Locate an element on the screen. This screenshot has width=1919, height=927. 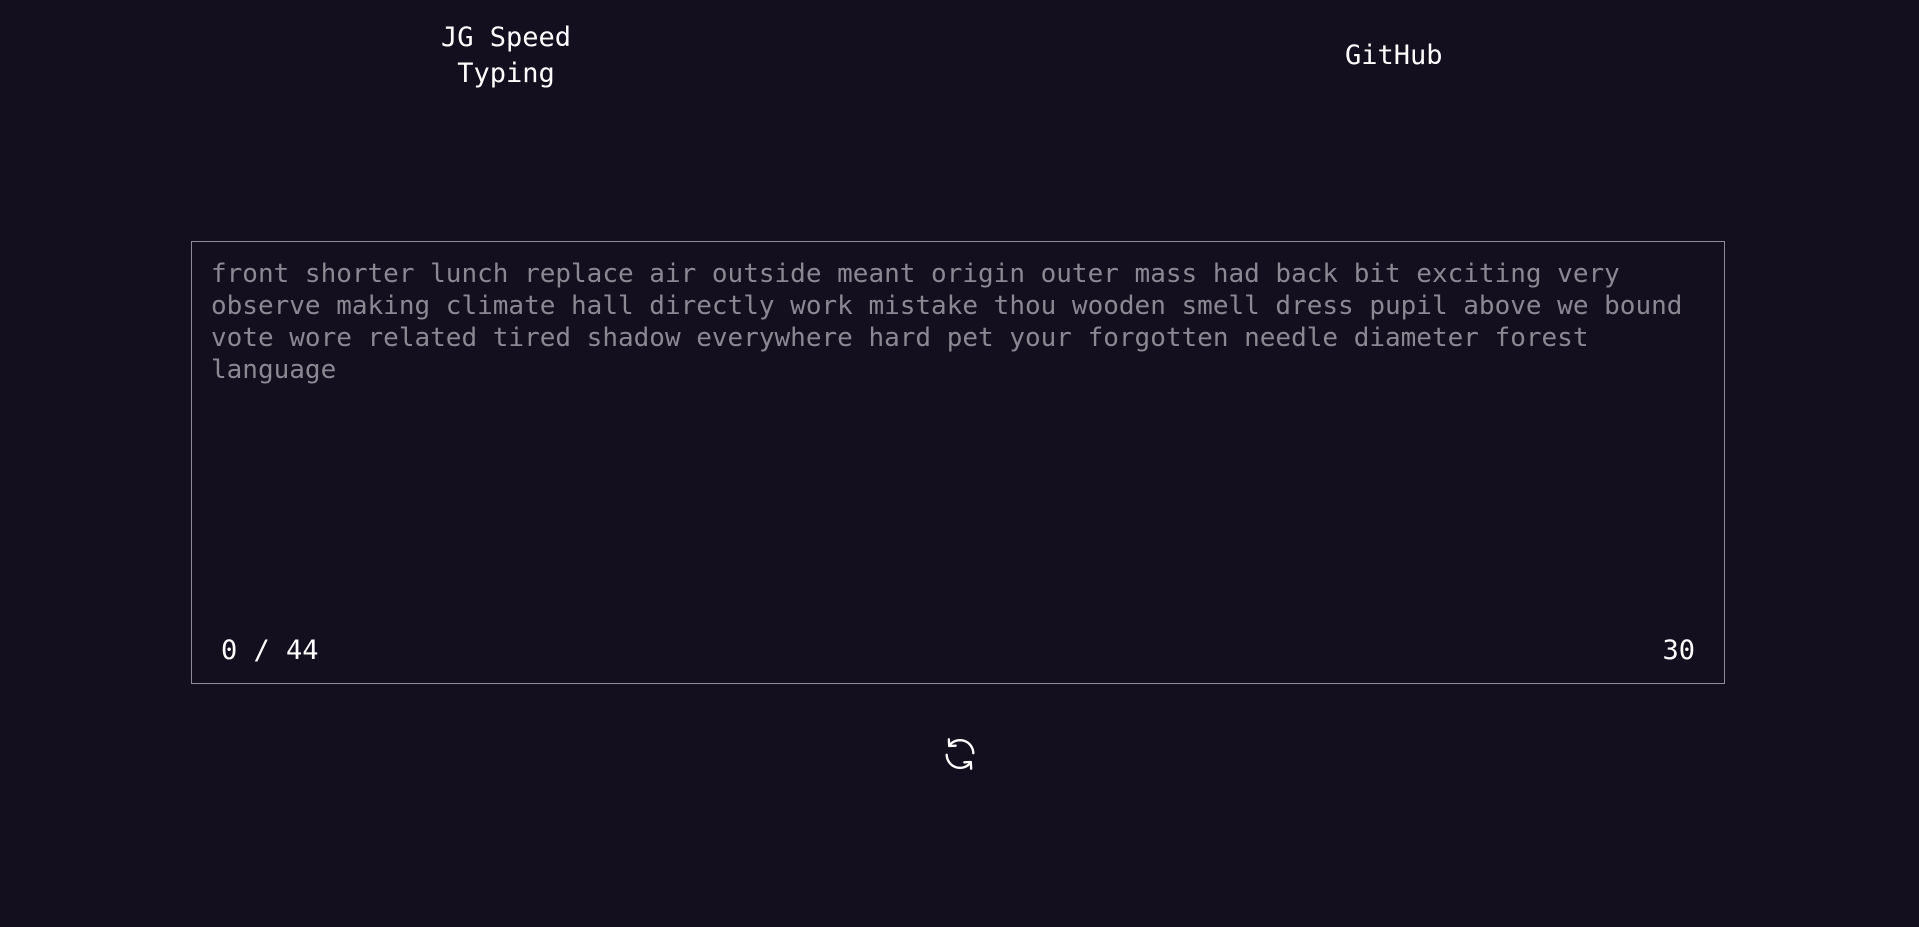
refresh-icon is located at coordinates (960, 754).